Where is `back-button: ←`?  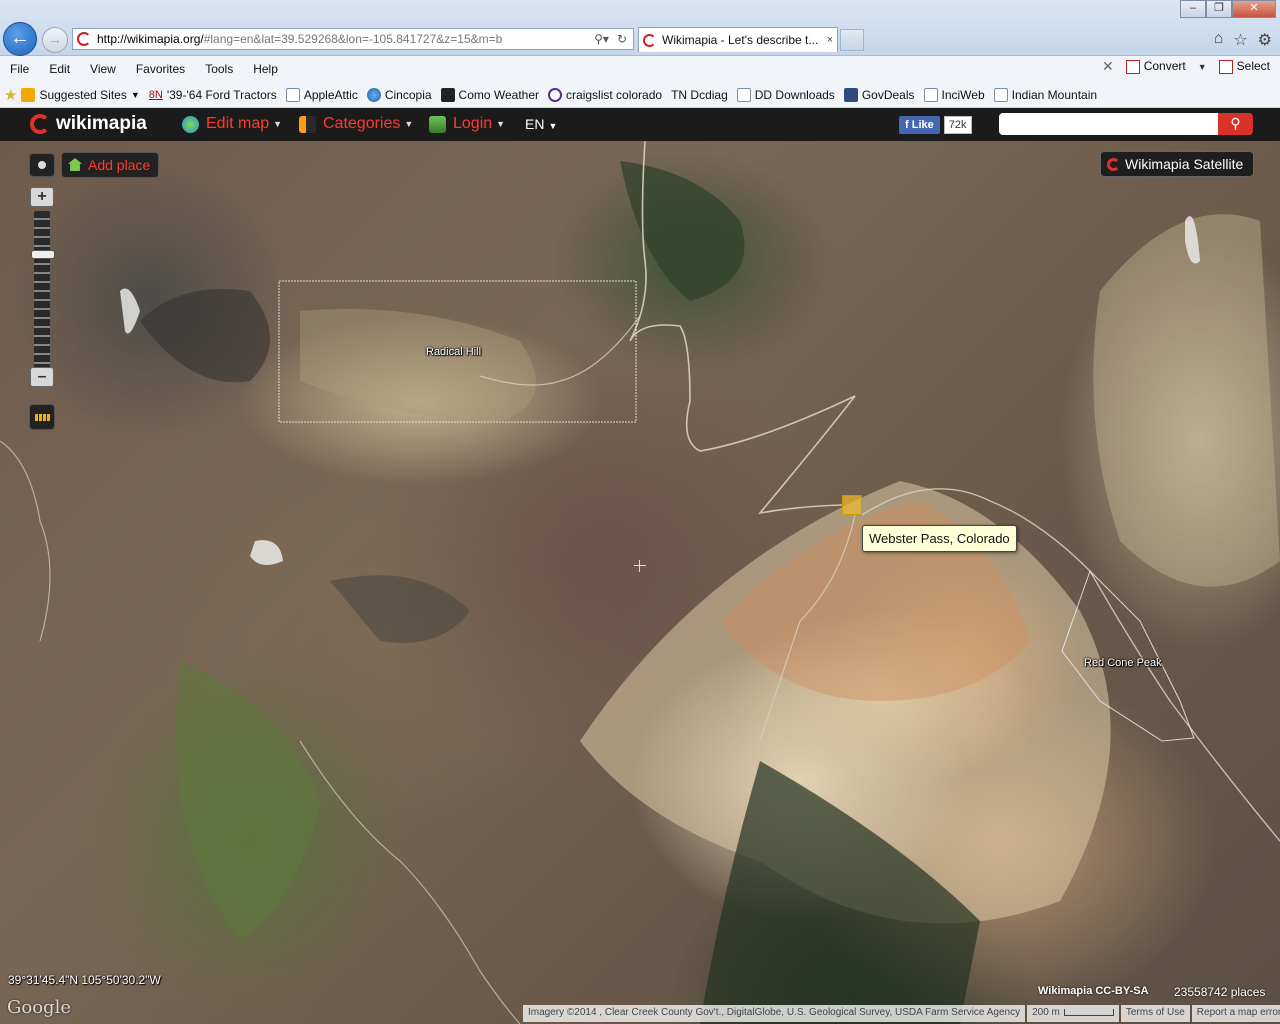 back-button: ← is located at coordinates (20, 39).